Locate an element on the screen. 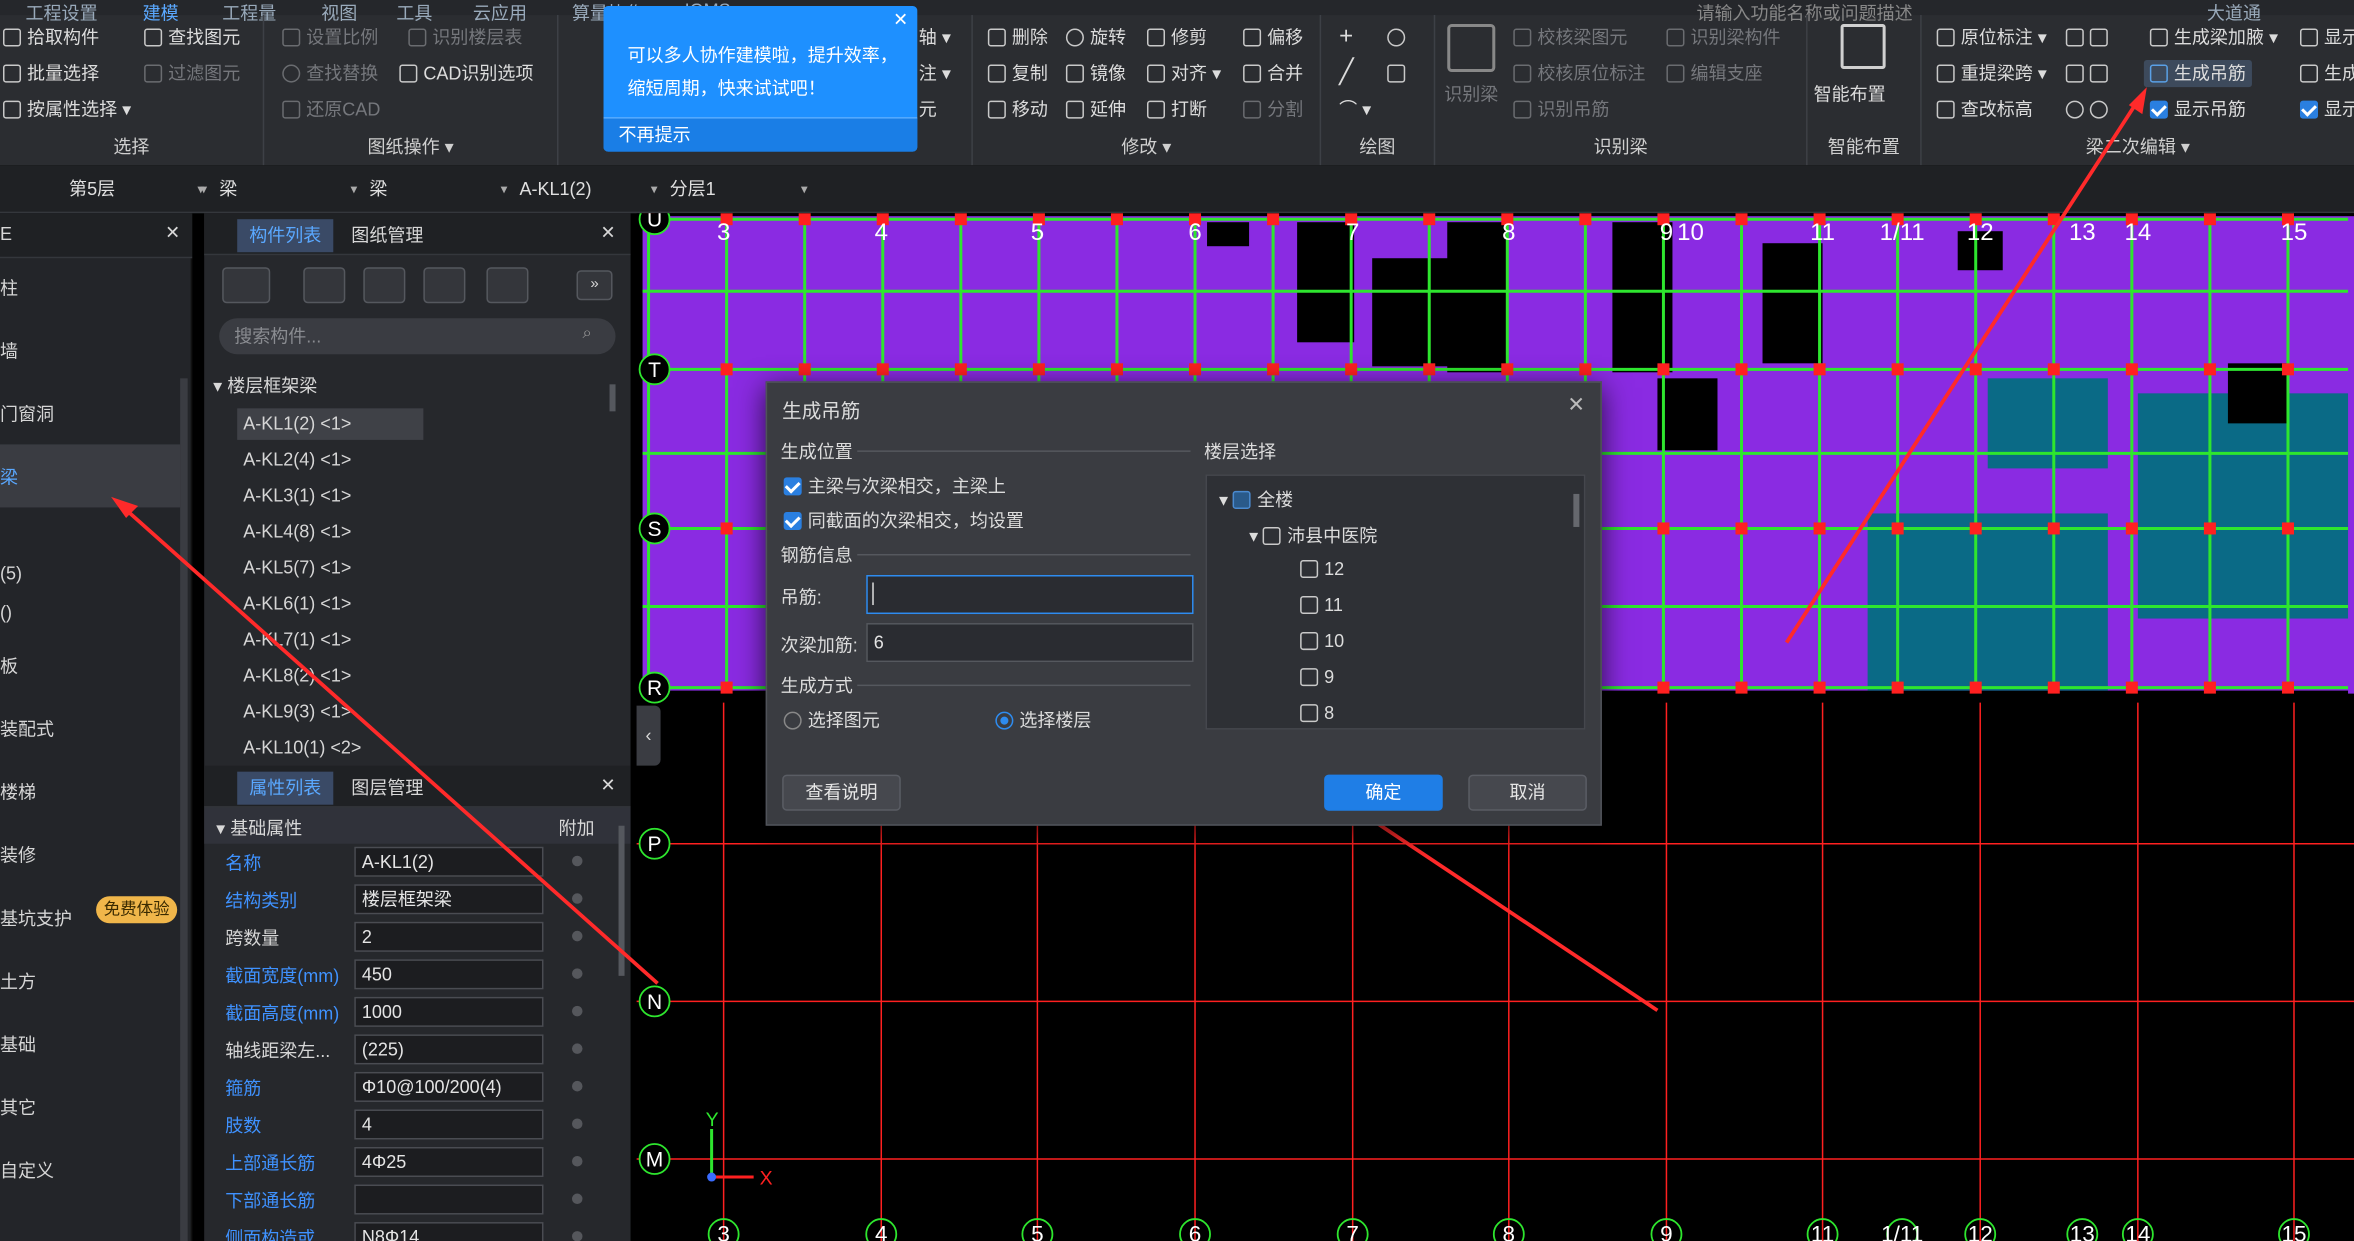 This screenshot has width=2354, height=1241. floor-all-item: ▾ 全楼 is located at coordinates (1256, 499).